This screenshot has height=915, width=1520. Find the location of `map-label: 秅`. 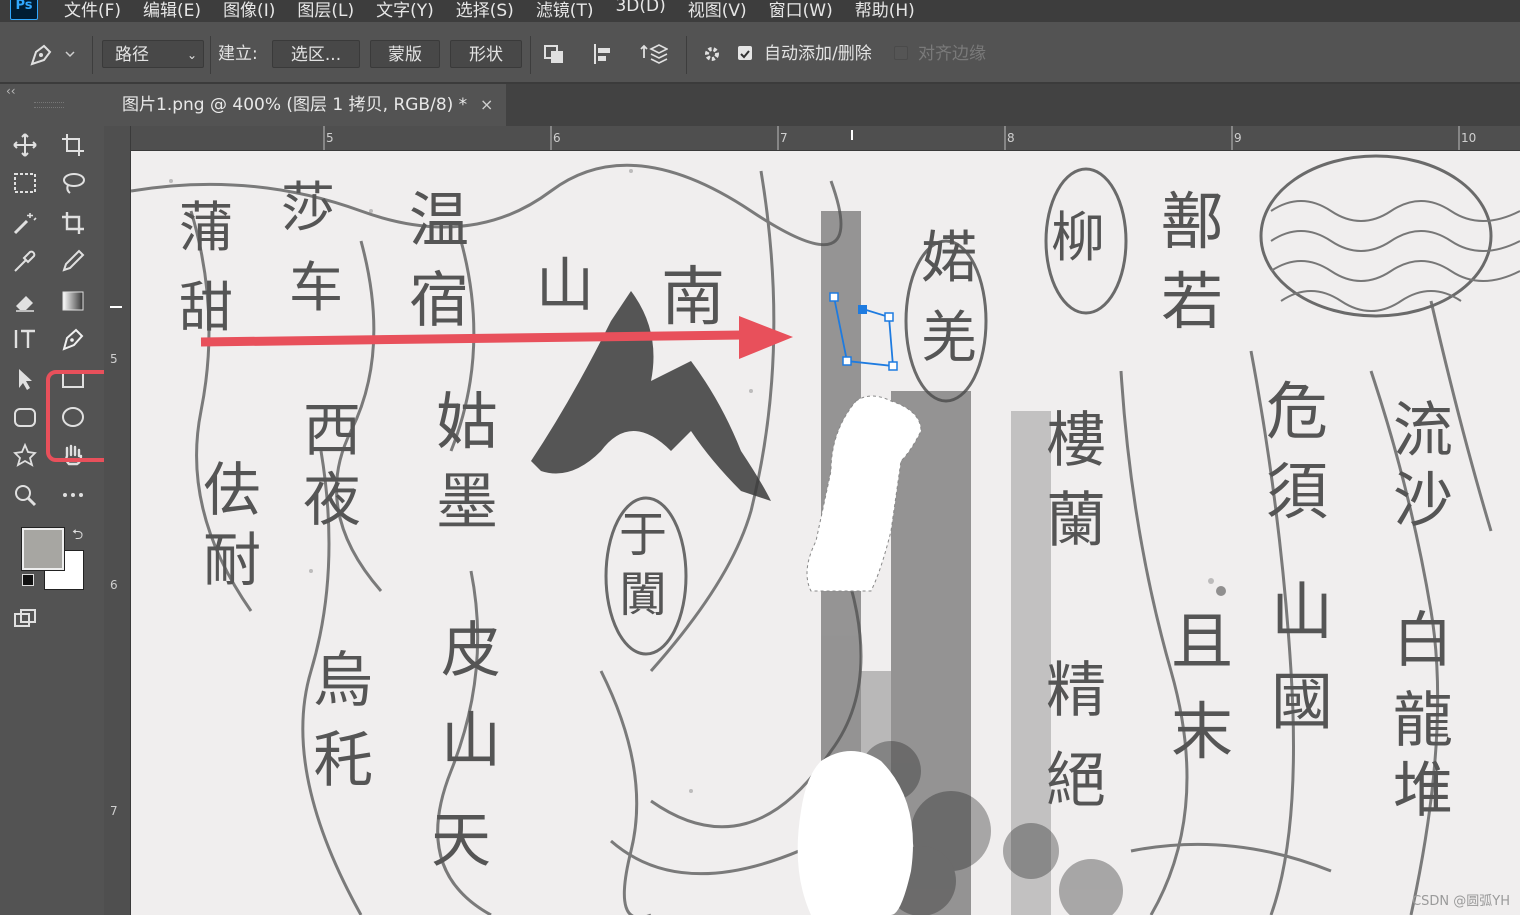

map-label: 秅 is located at coordinates (343, 761).